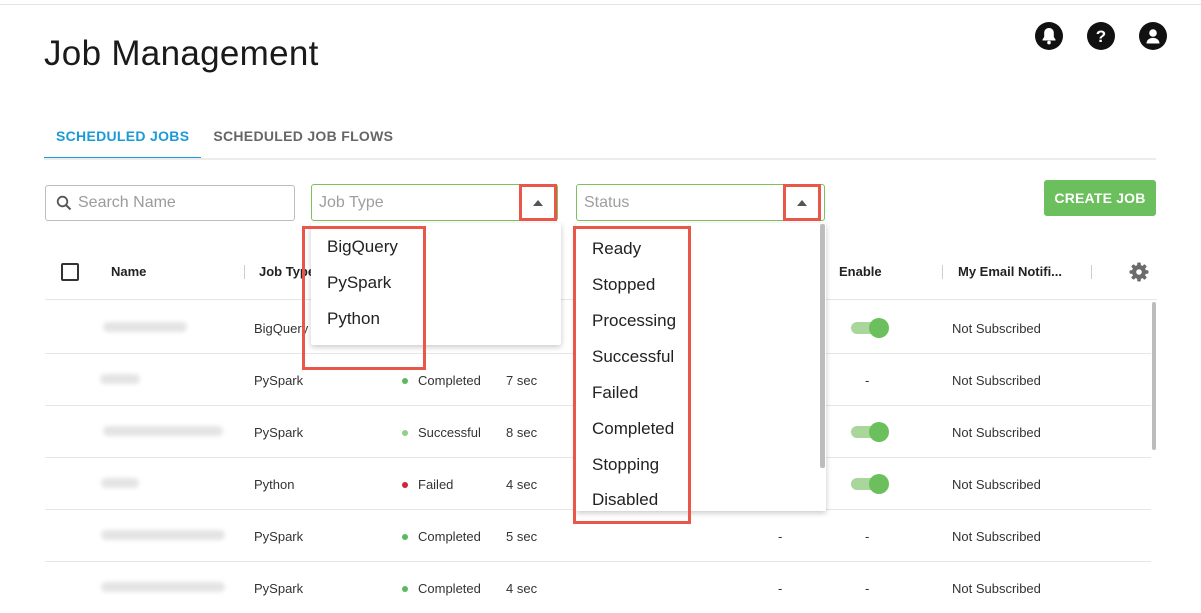  What do you see at coordinates (436, 484) in the screenshot?
I see `status-text: Failed` at bounding box center [436, 484].